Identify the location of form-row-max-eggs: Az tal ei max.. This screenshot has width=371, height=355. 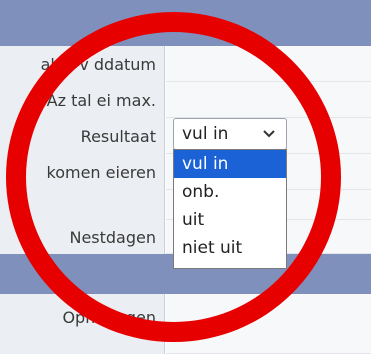
(185, 100).